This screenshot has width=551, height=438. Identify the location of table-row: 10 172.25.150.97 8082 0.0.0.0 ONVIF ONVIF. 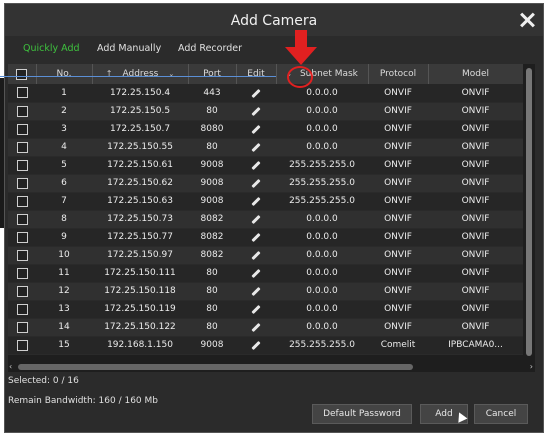
(265, 255).